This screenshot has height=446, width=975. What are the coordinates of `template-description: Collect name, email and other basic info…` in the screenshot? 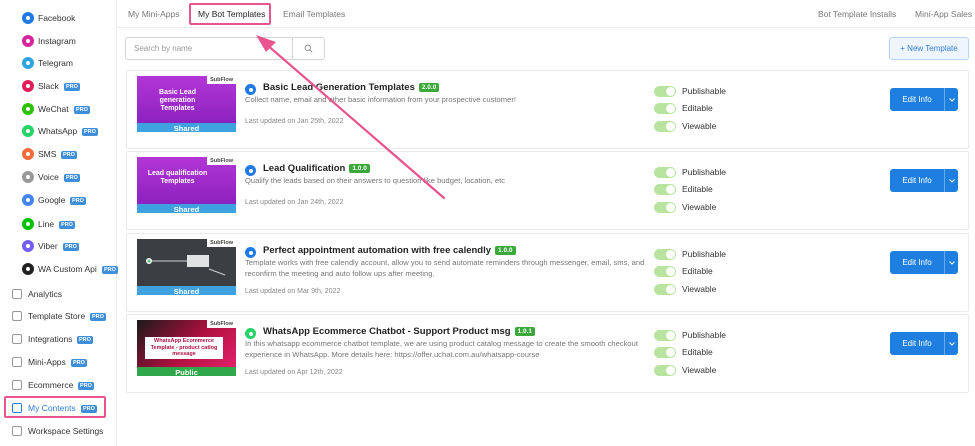 It's located at (380, 99).